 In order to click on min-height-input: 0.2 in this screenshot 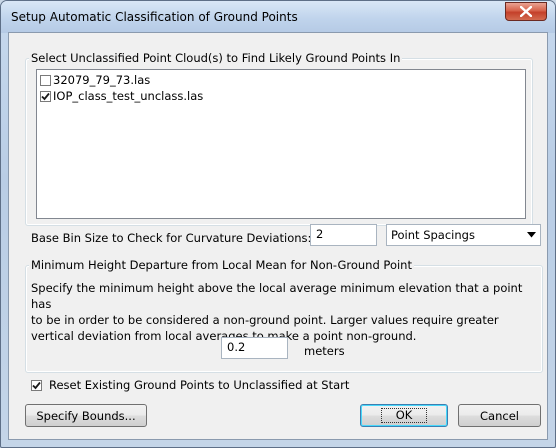, I will do `click(254, 348)`.